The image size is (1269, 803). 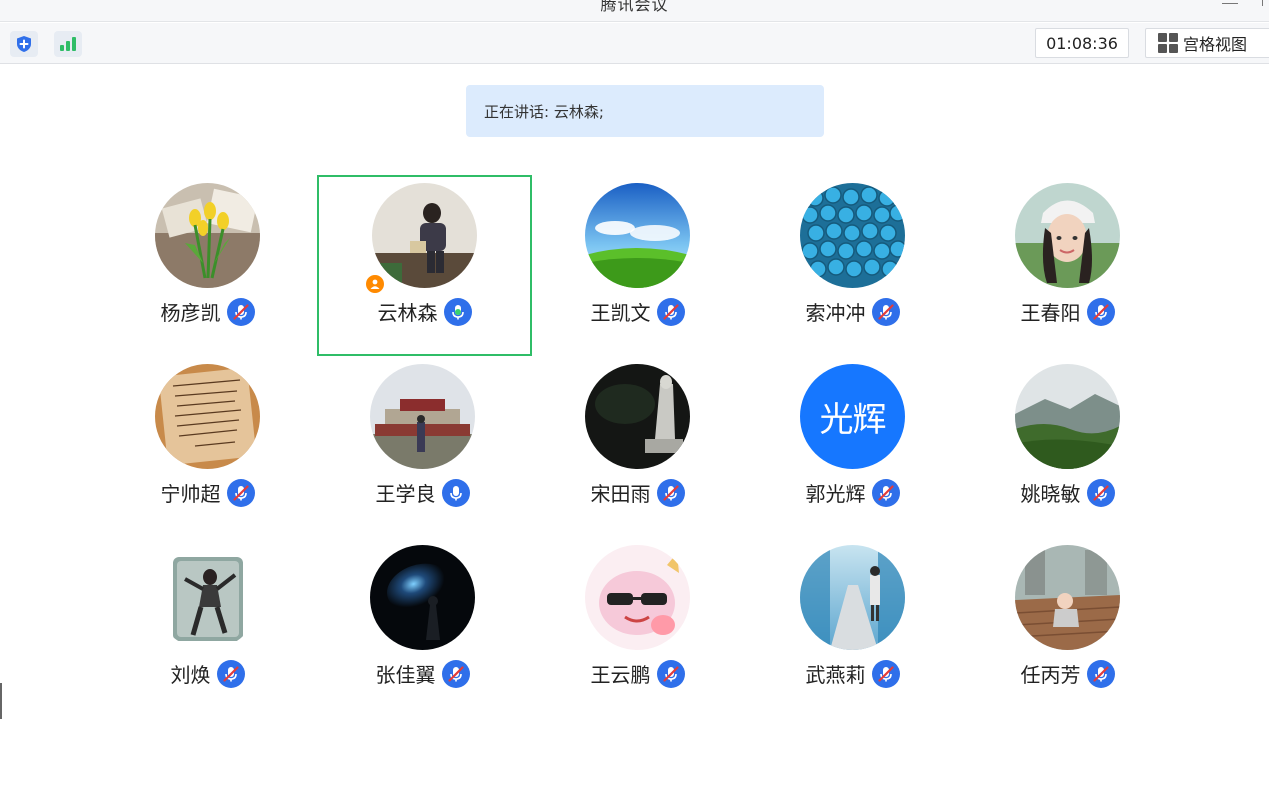 What do you see at coordinates (634, 43) in the screenshot?
I see `toolbar: 01:08:36 宫格视图` at bounding box center [634, 43].